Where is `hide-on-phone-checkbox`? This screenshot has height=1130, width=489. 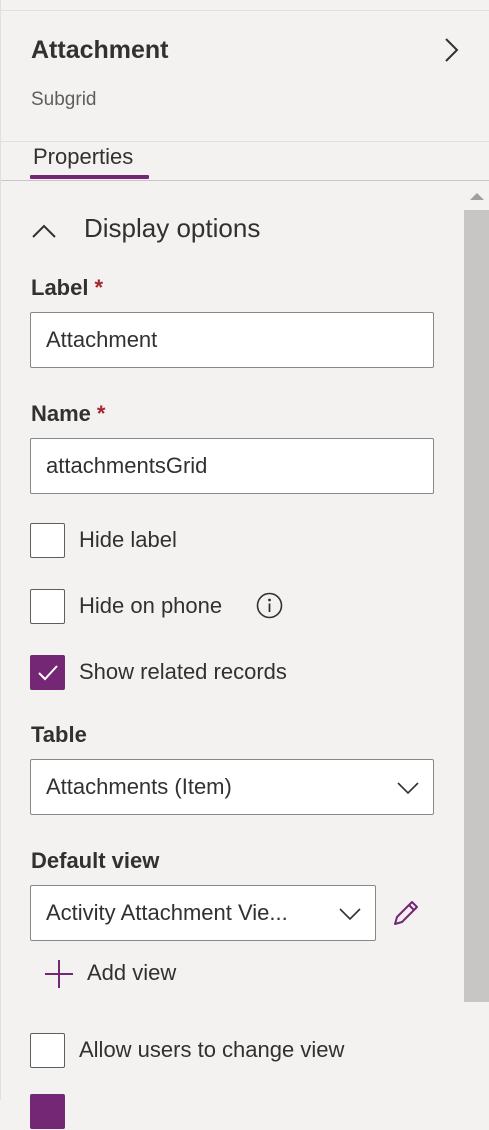
hide-on-phone-checkbox is located at coordinates (47, 606).